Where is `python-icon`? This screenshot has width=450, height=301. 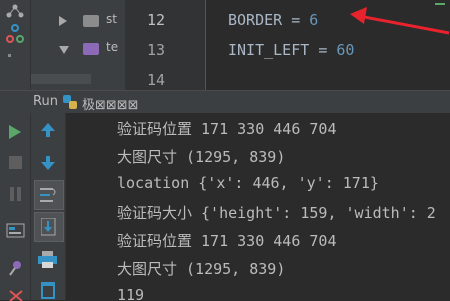
python-icon is located at coordinates (70, 102).